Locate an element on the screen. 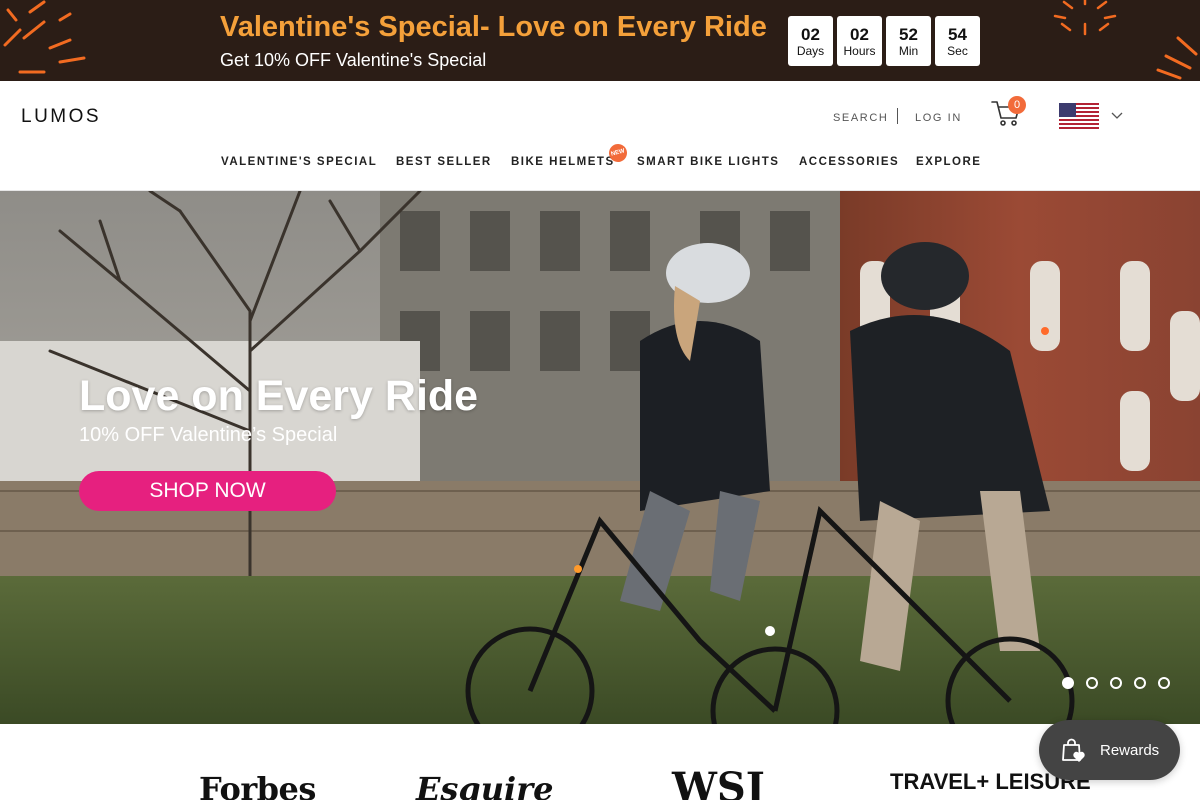 The image size is (1200, 800). hero-subtitle: 10% OFF Valentine’s Special is located at coordinates (208, 435).